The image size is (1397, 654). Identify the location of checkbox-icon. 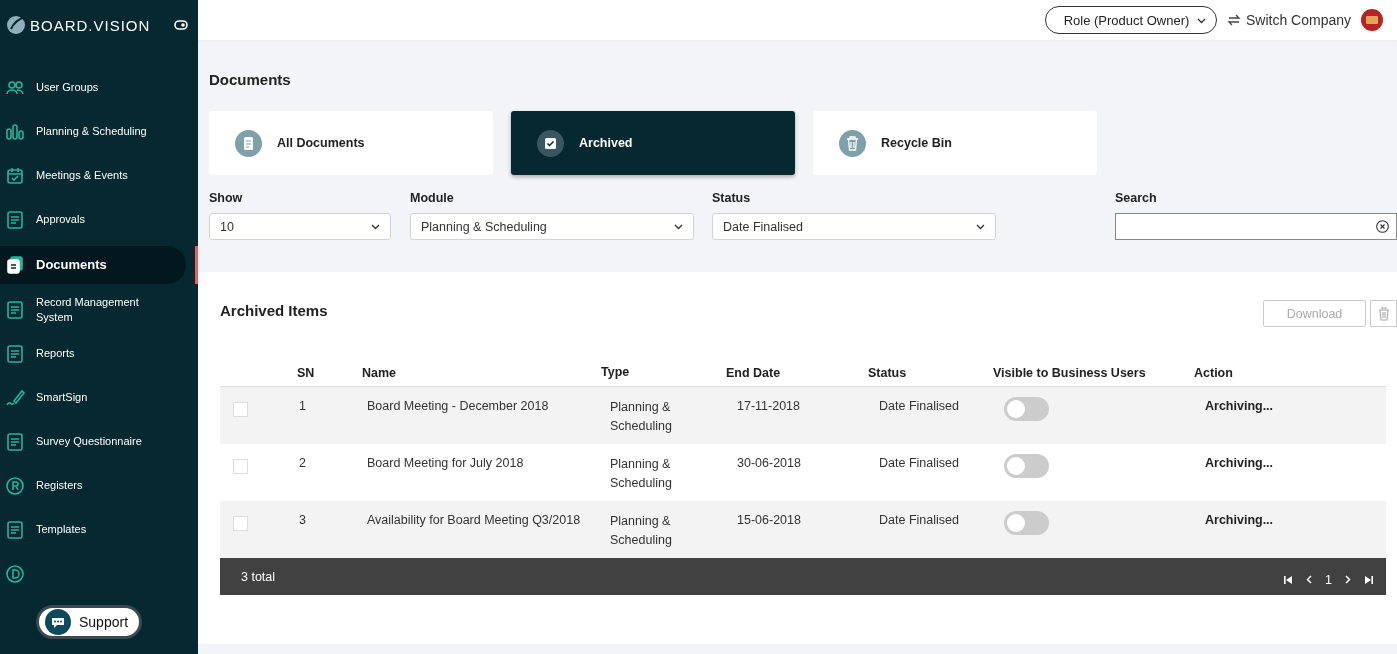
(550, 143).